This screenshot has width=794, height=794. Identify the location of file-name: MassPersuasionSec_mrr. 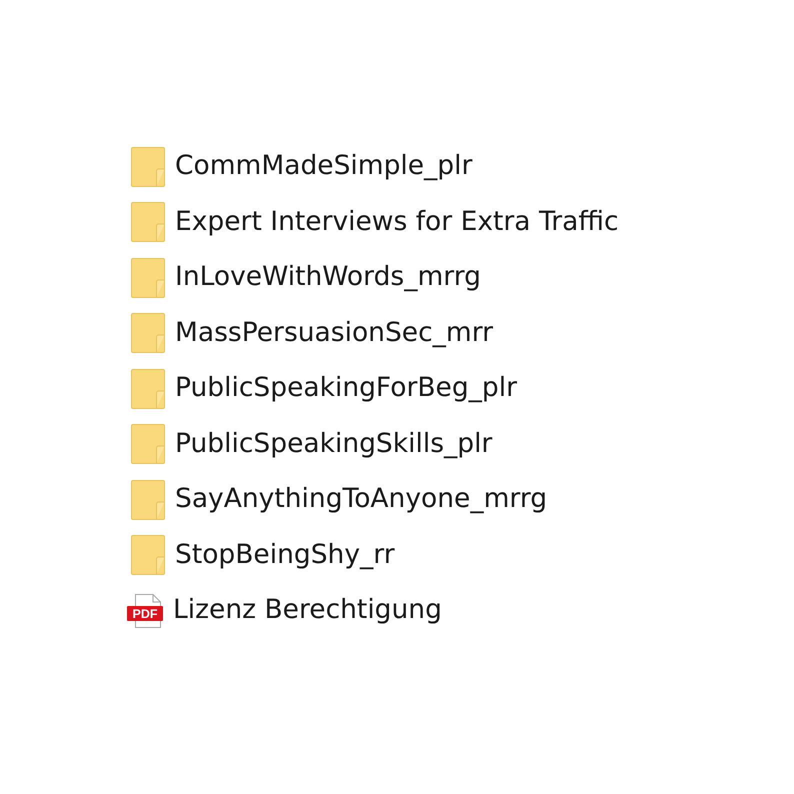
(334, 332).